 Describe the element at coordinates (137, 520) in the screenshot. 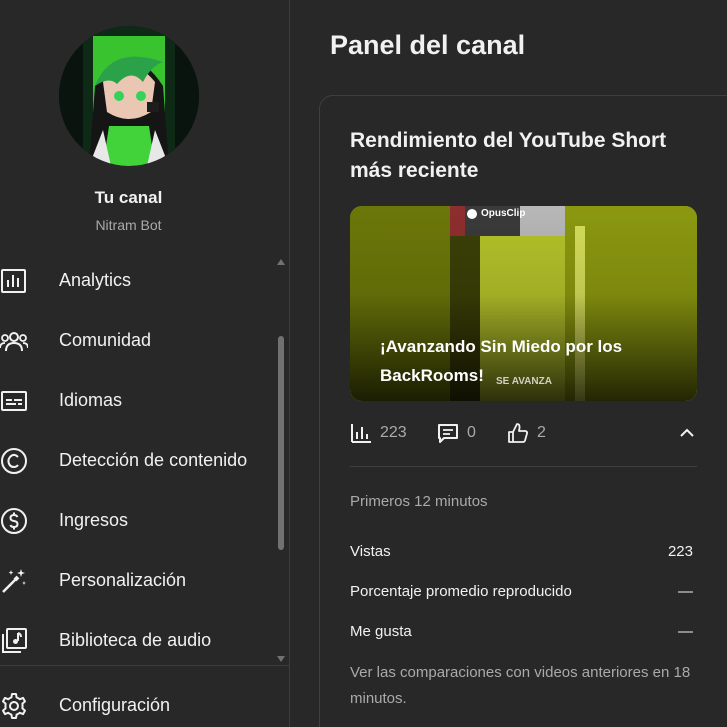

I see `sidebar-item-earnings: Ingresos` at that location.